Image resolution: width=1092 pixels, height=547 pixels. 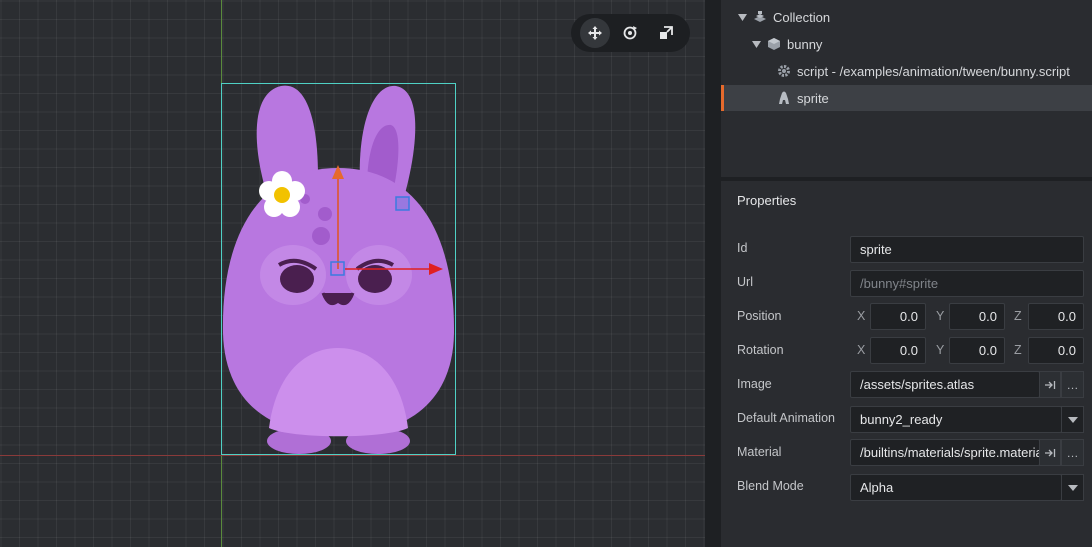 I want to click on collection-icon, so click(x=760, y=17).